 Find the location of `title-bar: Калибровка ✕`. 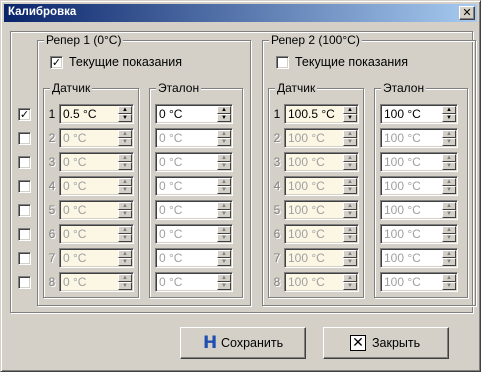

title-bar: Калибровка ✕ is located at coordinates (240, 13).